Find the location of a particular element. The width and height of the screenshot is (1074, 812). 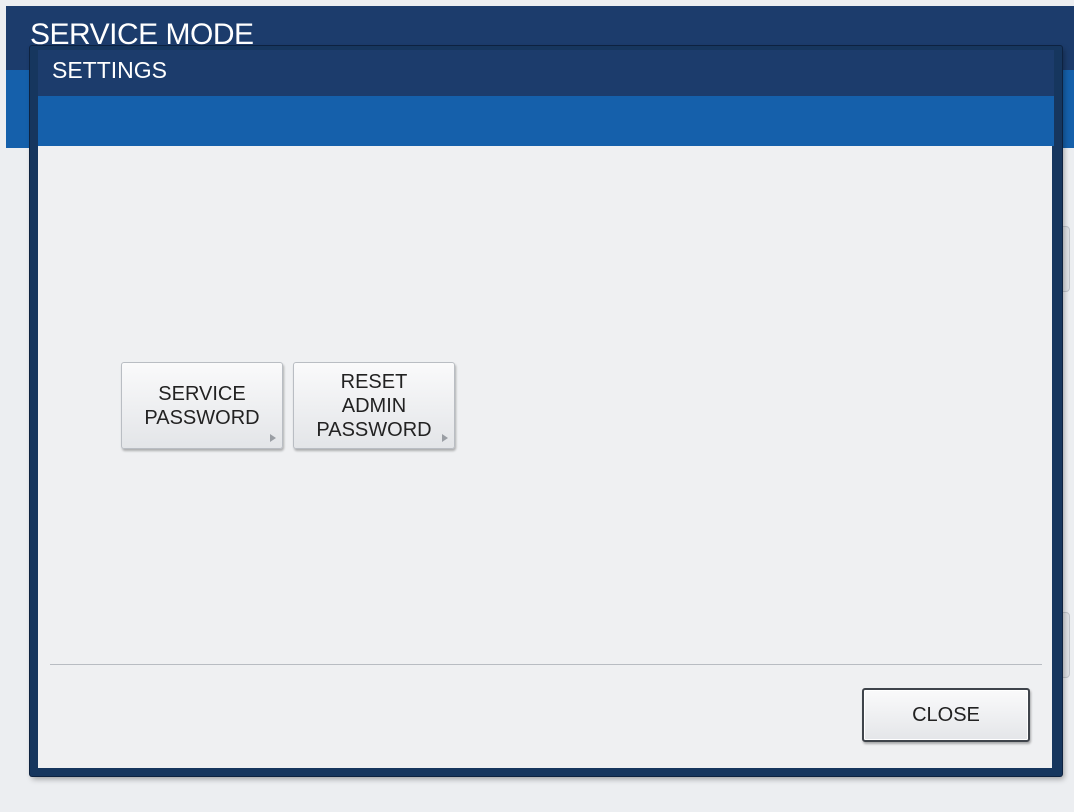

service-password-label: SERVICE PASSWORD is located at coordinates (202, 405).